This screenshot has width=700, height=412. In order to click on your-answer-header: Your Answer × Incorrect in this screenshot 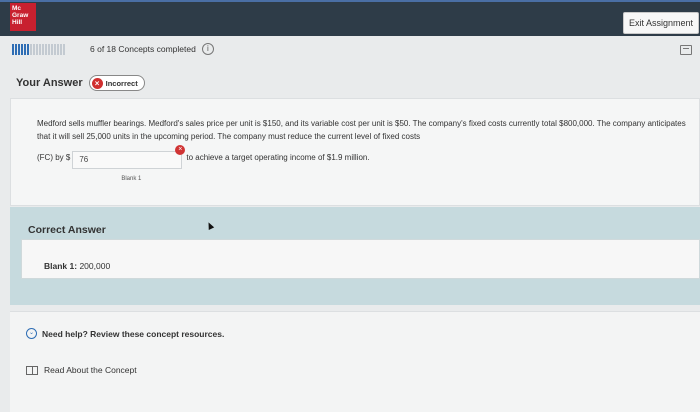, I will do `click(80, 83)`.